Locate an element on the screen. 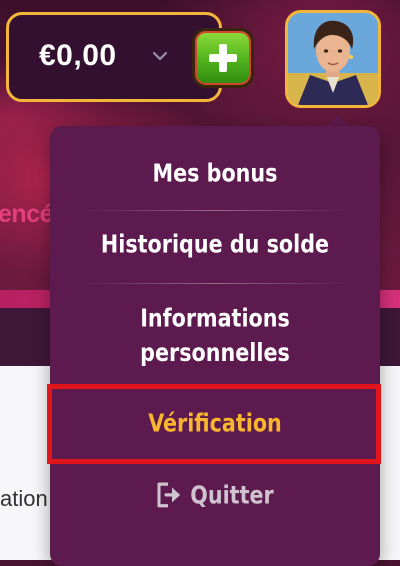 The width and height of the screenshot is (400, 566). logout-icon is located at coordinates (169, 495).